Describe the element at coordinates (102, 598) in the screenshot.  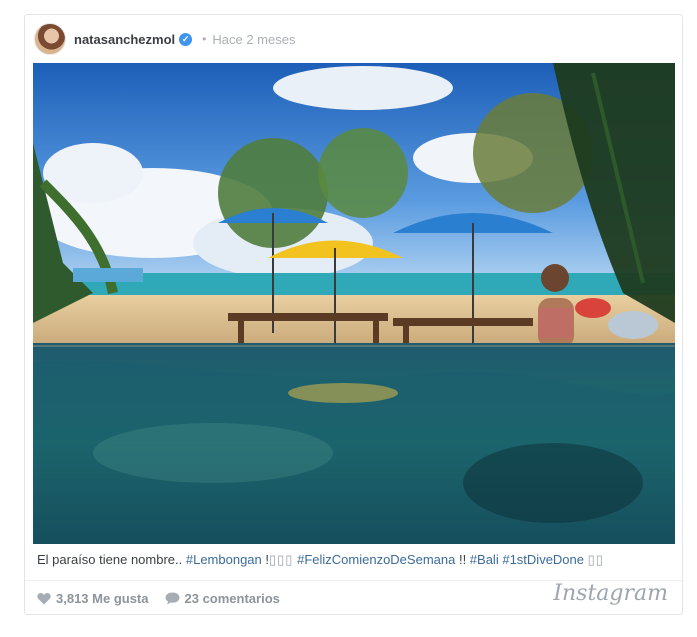
I see `likes-label: 3,813 Me gusta` at that location.